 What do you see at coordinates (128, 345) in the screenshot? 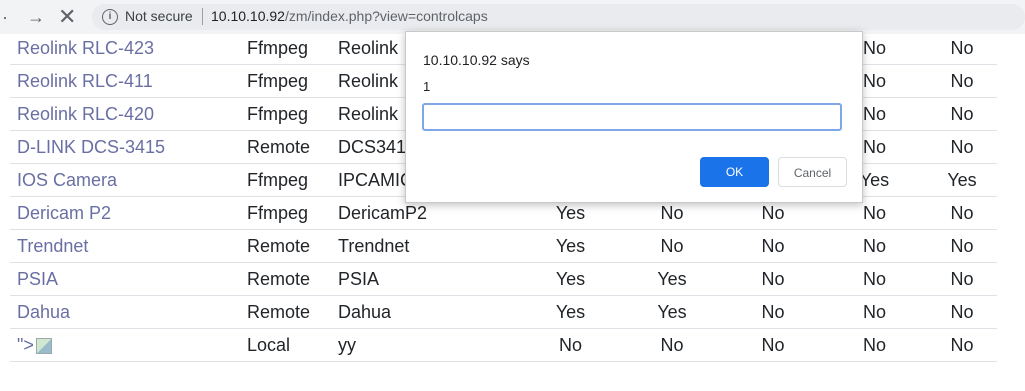
I see `camera-name-link: ">` at bounding box center [128, 345].